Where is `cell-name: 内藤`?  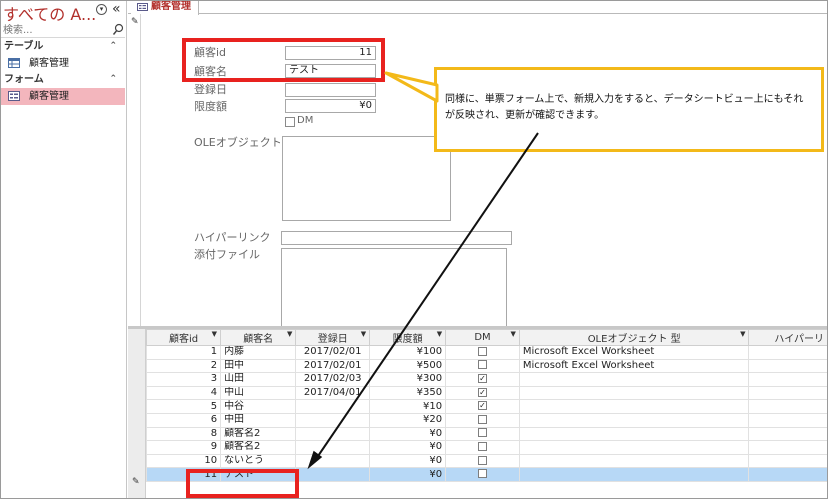
cell-name: 内藤 is located at coordinates (258, 352).